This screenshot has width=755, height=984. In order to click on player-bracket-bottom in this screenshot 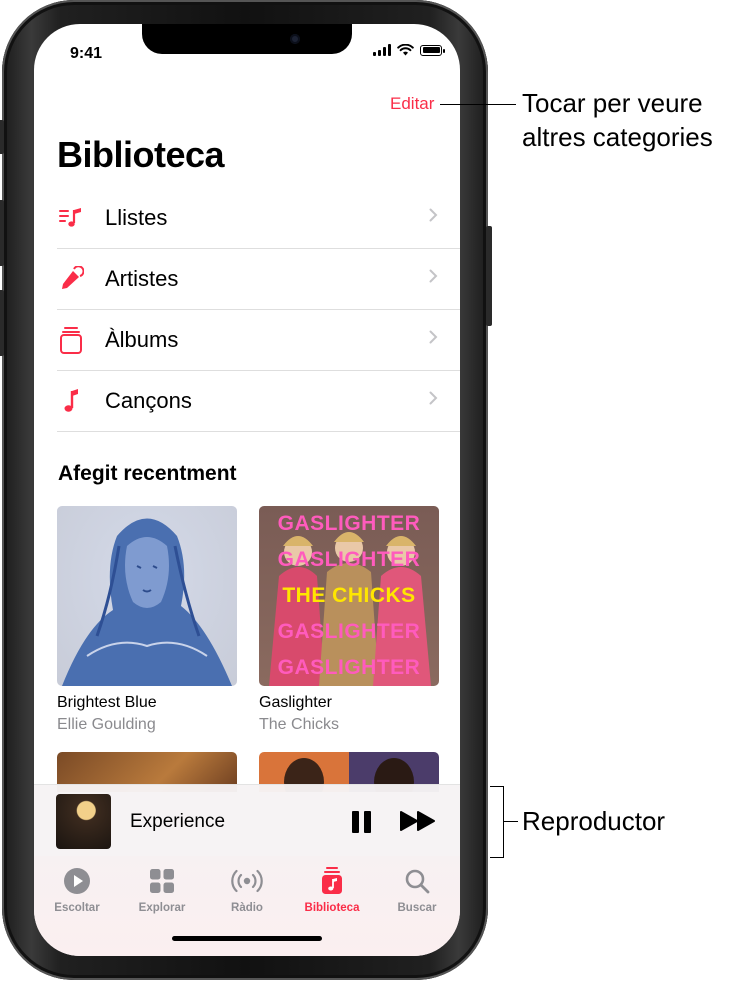, I will do `click(497, 857)`.